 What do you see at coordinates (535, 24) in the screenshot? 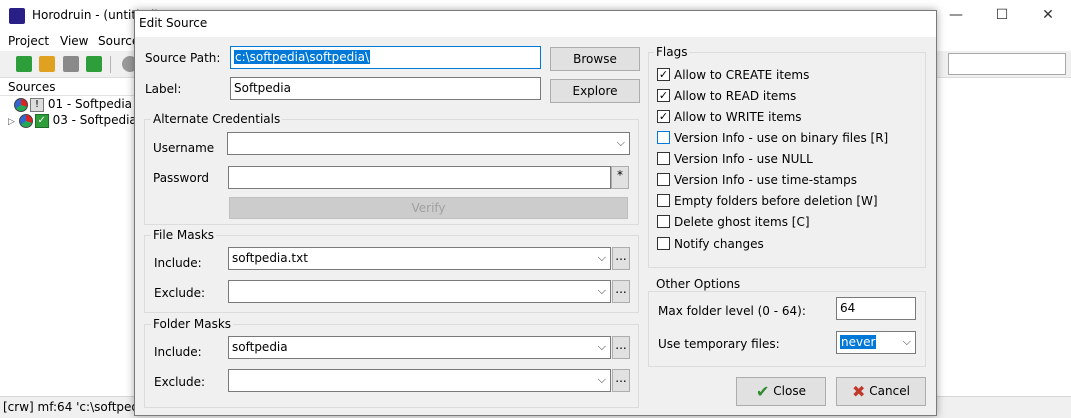
I see `dialog-titlebar` at bounding box center [535, 24].